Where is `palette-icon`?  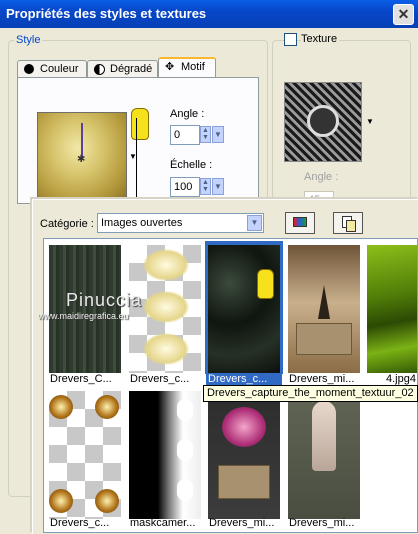
palette-icon is located at coordinates (300, 222).